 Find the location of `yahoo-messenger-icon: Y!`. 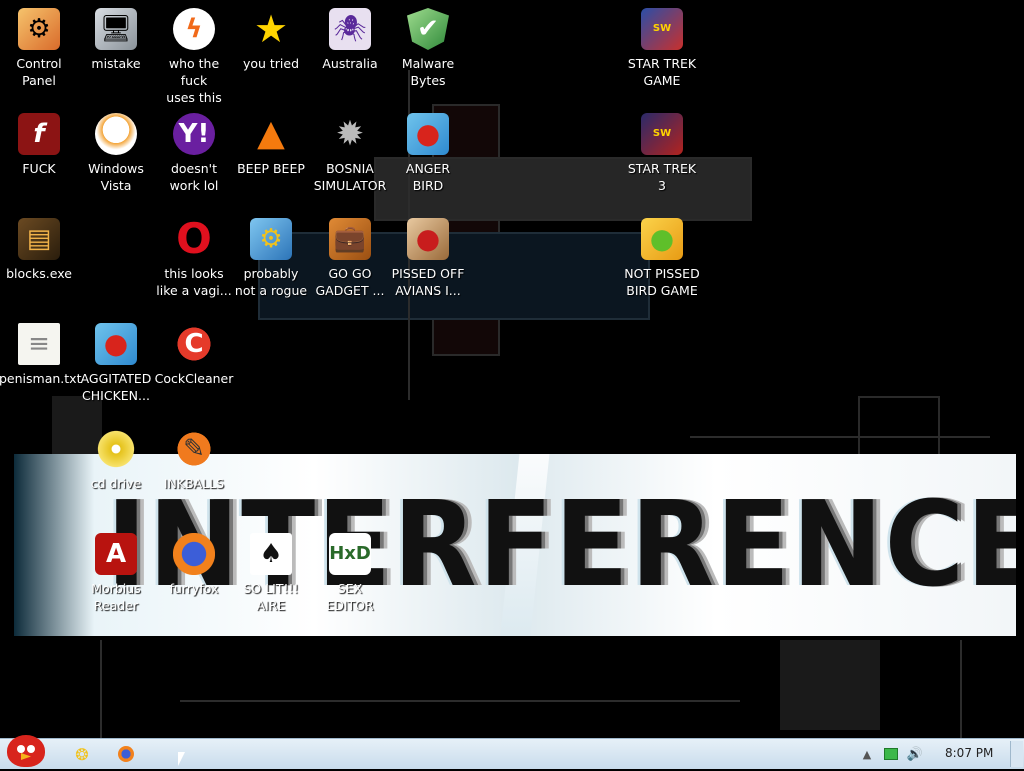

yahoo-messenger-icon: Y! is located at coordinates (194, 134).